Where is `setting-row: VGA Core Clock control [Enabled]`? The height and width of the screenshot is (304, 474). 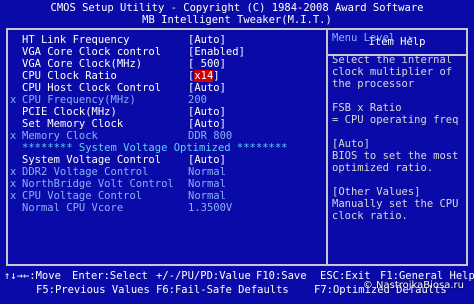
setting-row: VGA Core Clock control [Enabled] is located at coordinates (166, 52).